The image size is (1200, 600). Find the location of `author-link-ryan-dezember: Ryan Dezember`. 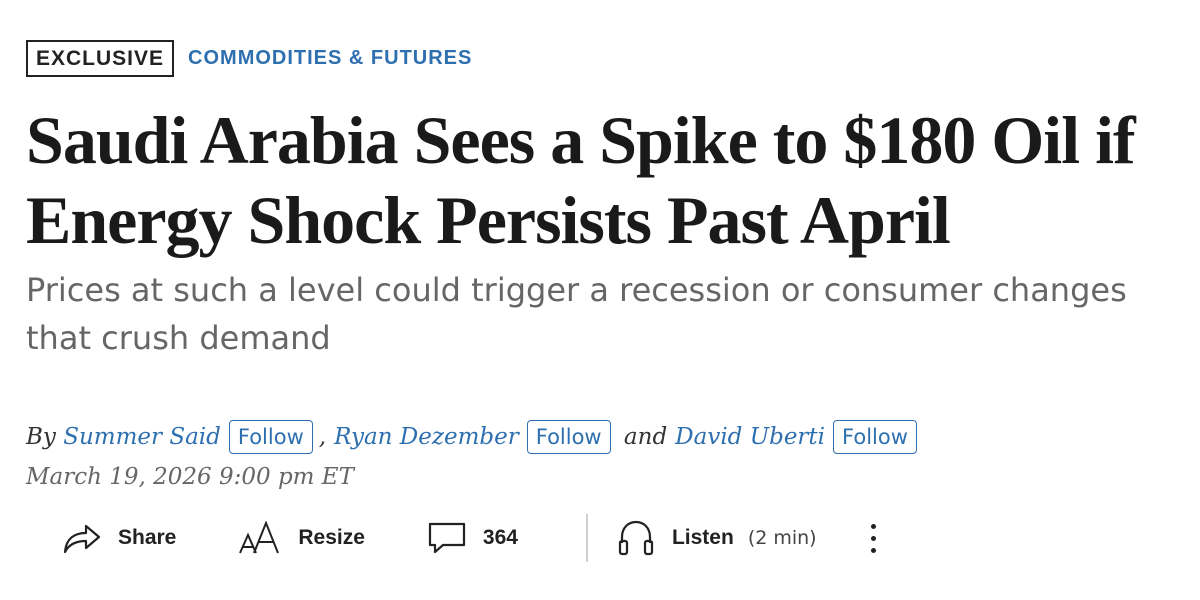

author-link-ryan-dezember: Ryan Dezember is located at coordinates (426, 437).